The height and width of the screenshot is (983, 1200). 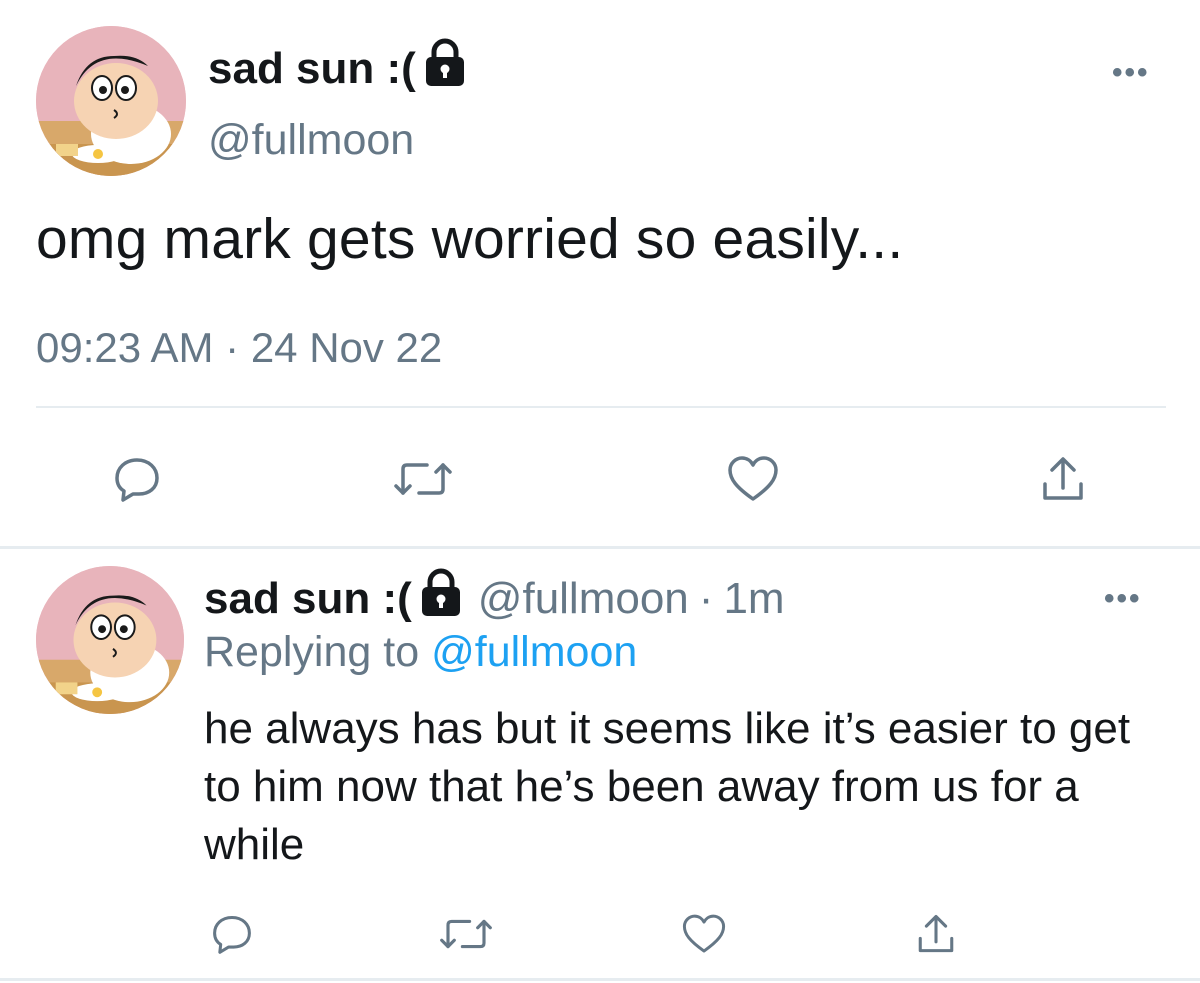 I want to click on retweet-button, so click(x=423, y=479).